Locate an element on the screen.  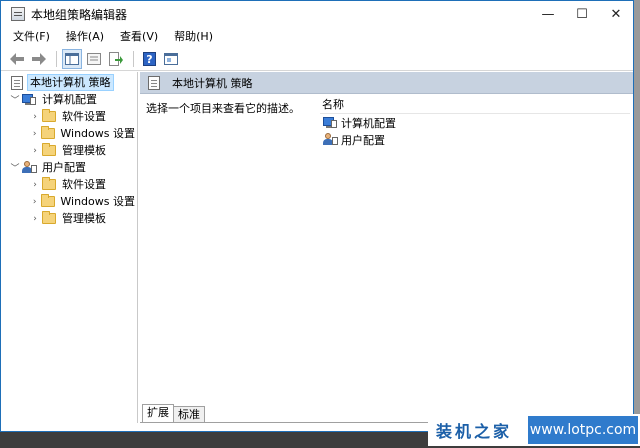
list-item-user-config: 用户配置 is located at coordinates (475, 139).